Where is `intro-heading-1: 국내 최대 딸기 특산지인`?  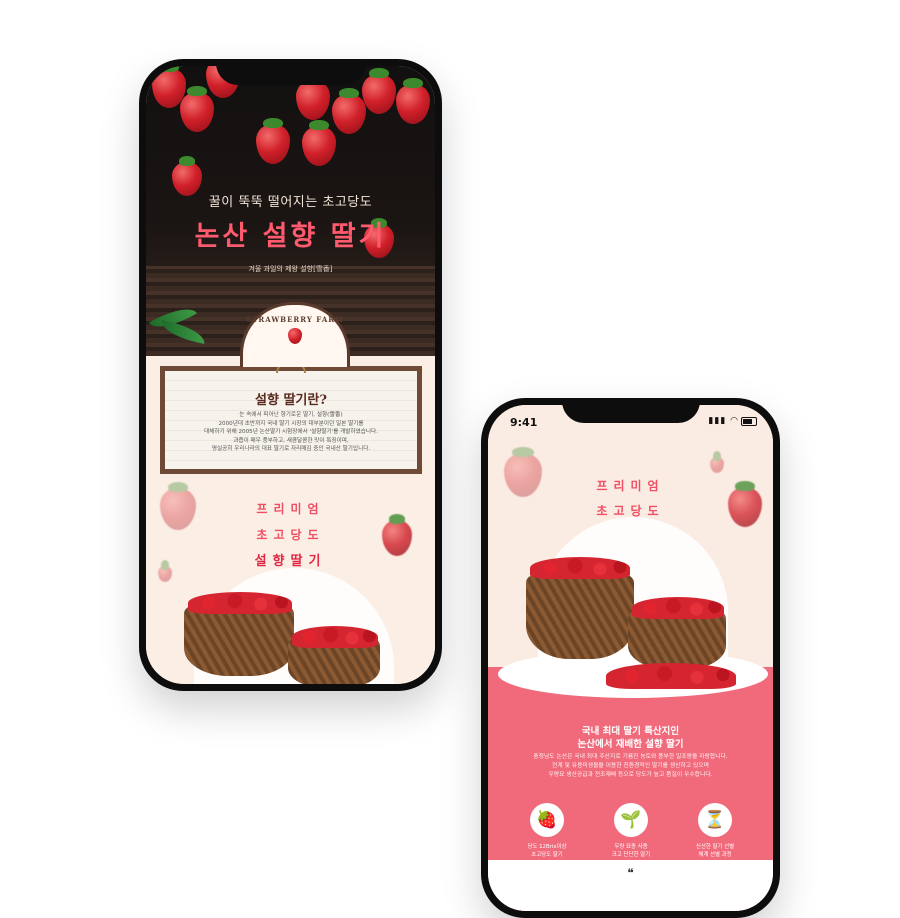
intro-heading-1: 국내 최대 딸기 특산지인 is located at coordinates (630, 731).